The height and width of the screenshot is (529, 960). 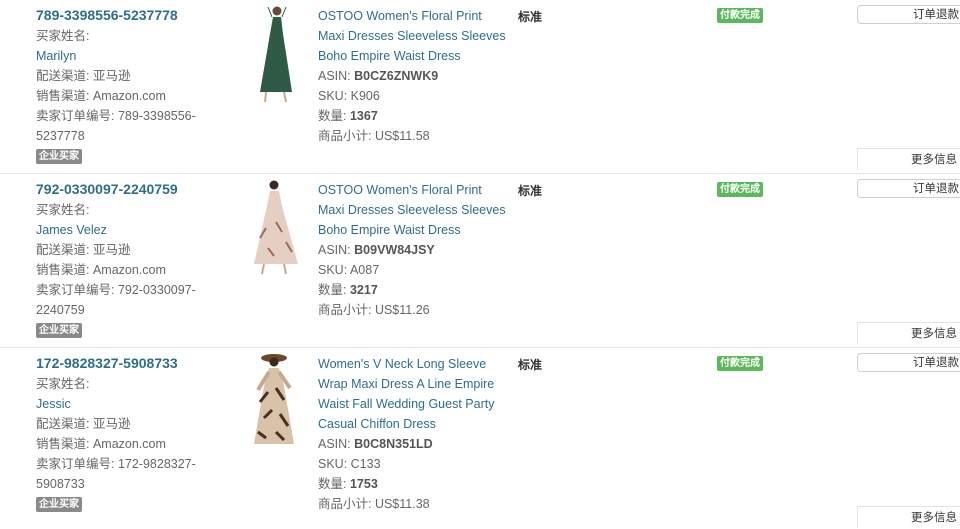 I want to click on quantity-value: 3217, so click(x=363, y=290).